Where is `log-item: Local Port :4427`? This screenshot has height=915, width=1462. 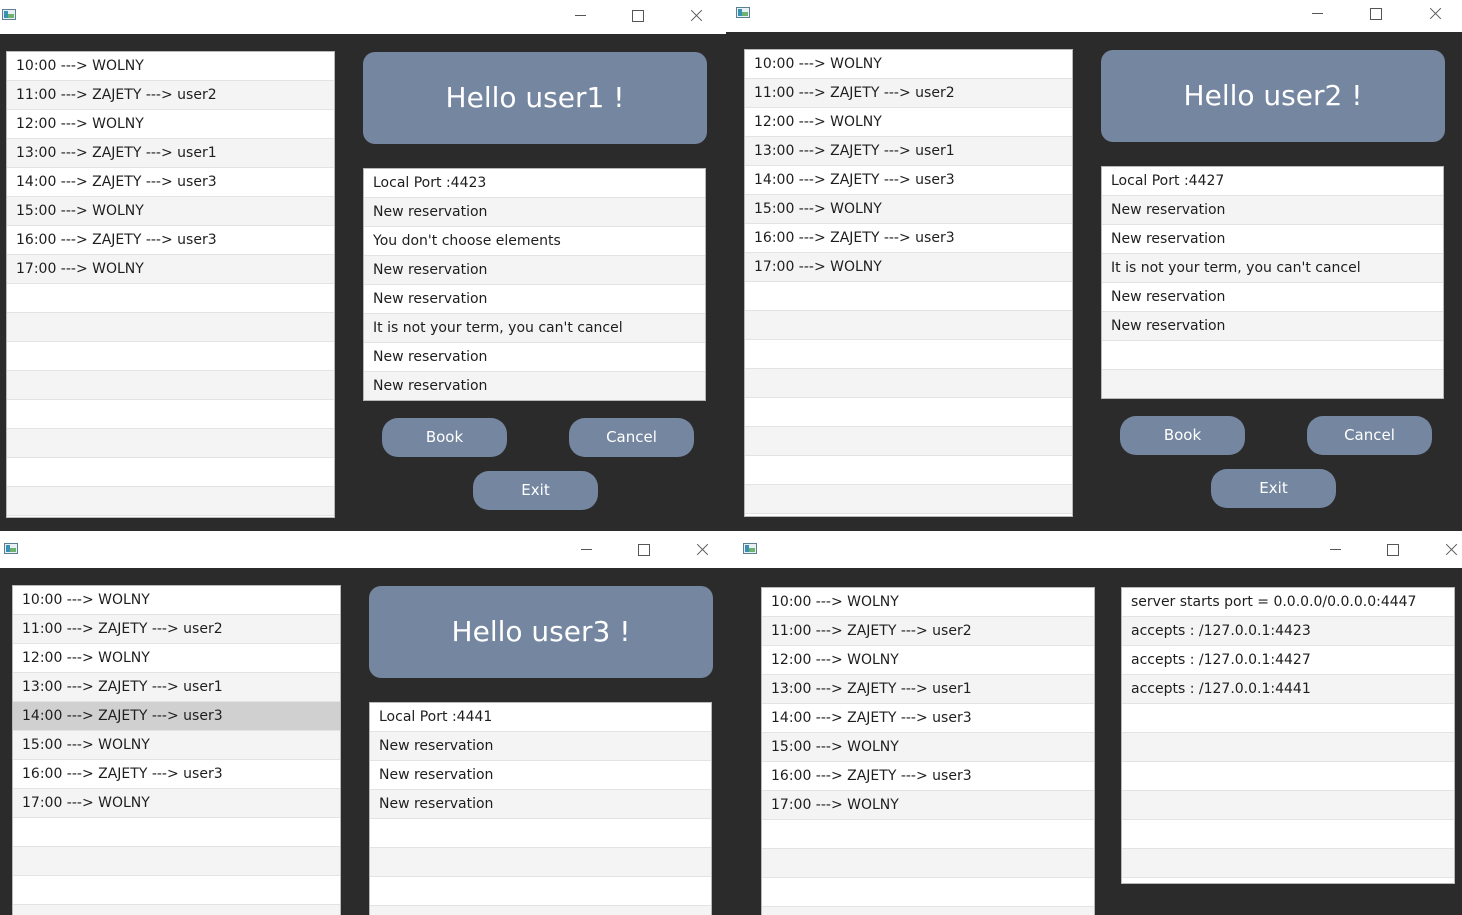
log-item: Local Port :4427 is located at coordinates (1272, 181).